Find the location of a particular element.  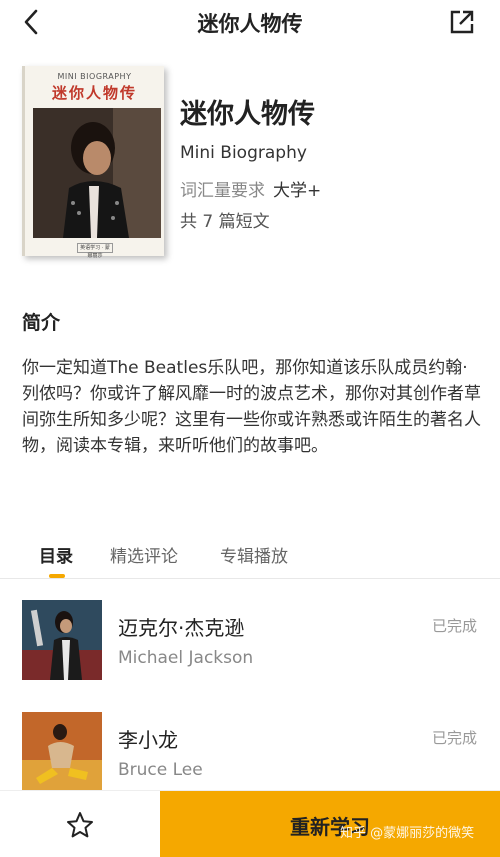

item-subtitle: Michael Jackson is located at coordinates (186, 658).